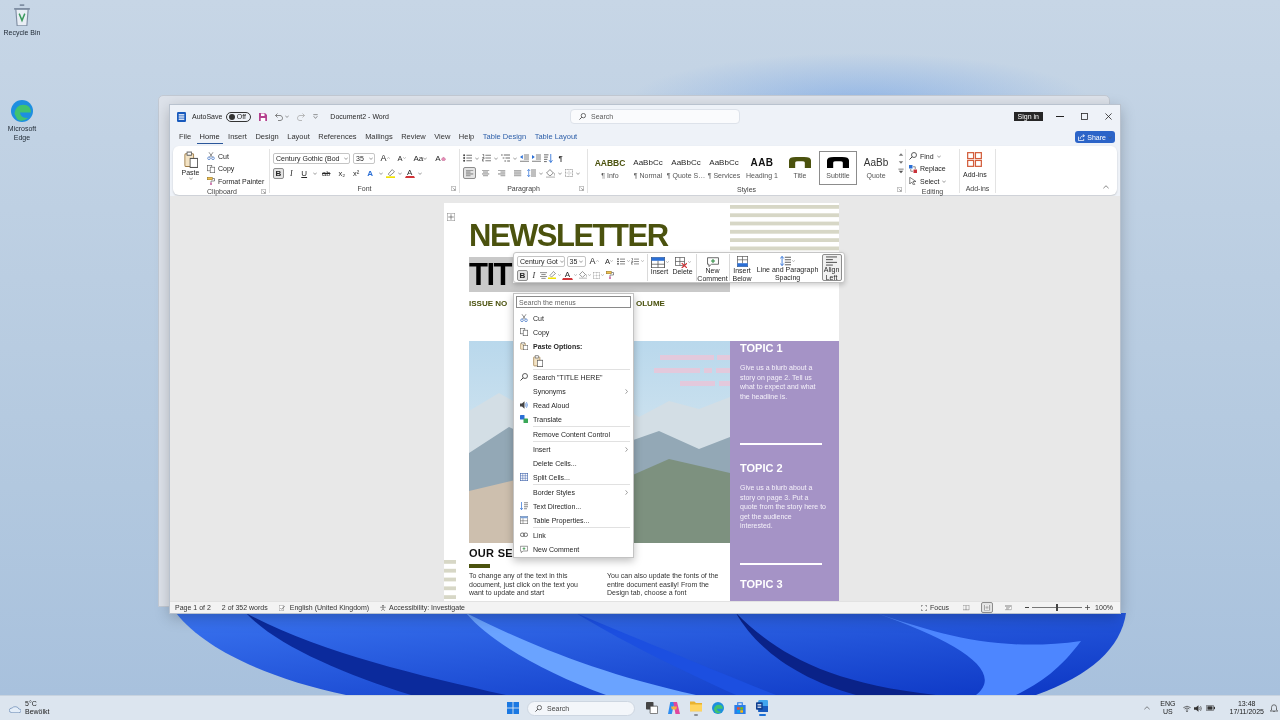 The height and width of the screenshot is (720, 1280). Describe the element at coordinates (501, 173) in the screenshot. I see `align-right-icon` at that location.